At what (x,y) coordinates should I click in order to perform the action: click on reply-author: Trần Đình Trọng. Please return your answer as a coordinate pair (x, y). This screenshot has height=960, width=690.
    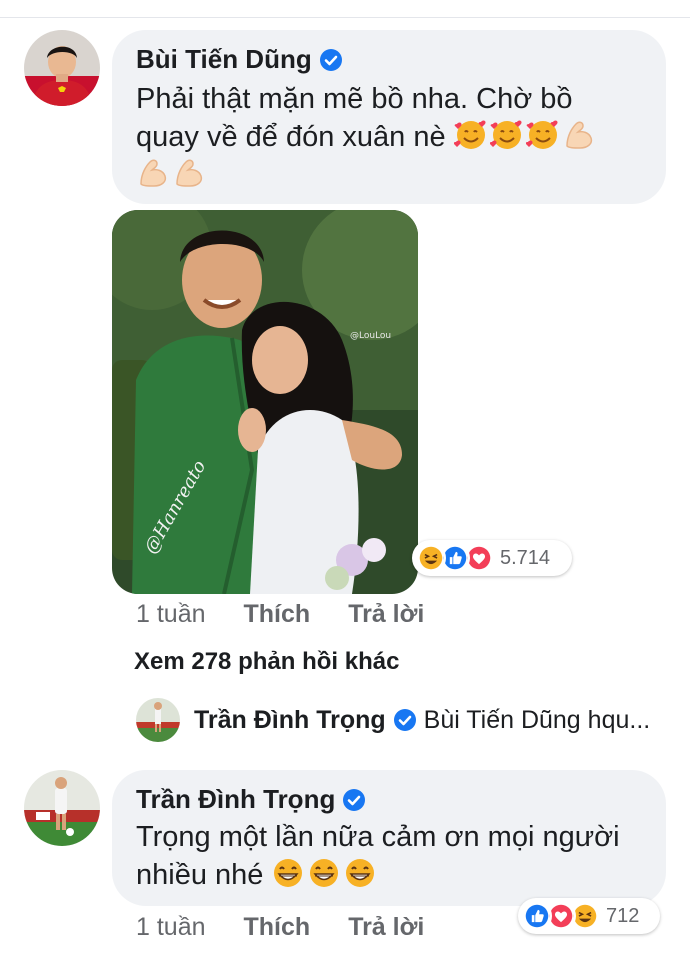
    Looking at the image, I should click on (290, 720).